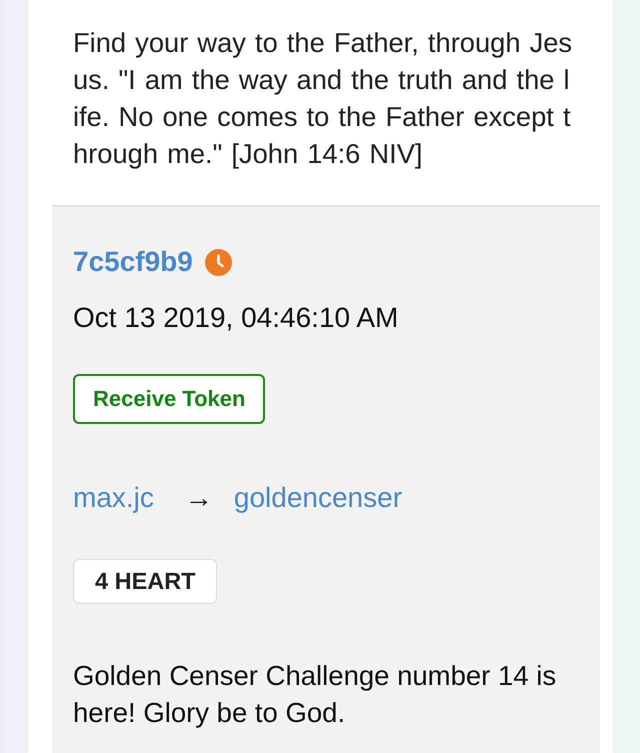 This screenshot has width=640, height=753. What do you see at coordinates (218, 262) in the screenshot?
I see `clock-icon` at bounding box center [218, 262].